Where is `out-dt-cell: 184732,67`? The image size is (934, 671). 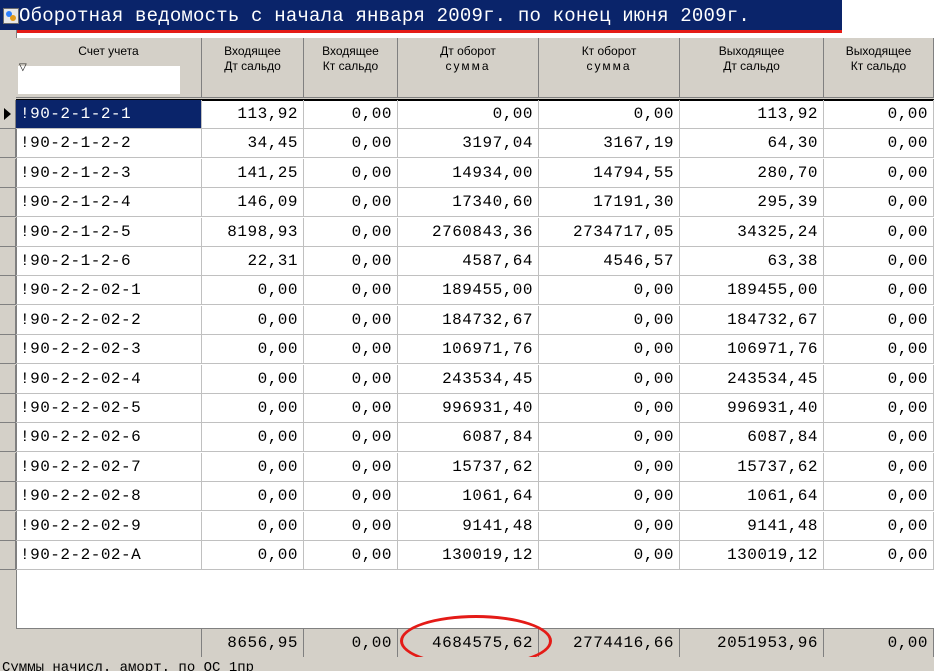 out-dt-cell: 184732,67 is located at coordinates (752, 320).